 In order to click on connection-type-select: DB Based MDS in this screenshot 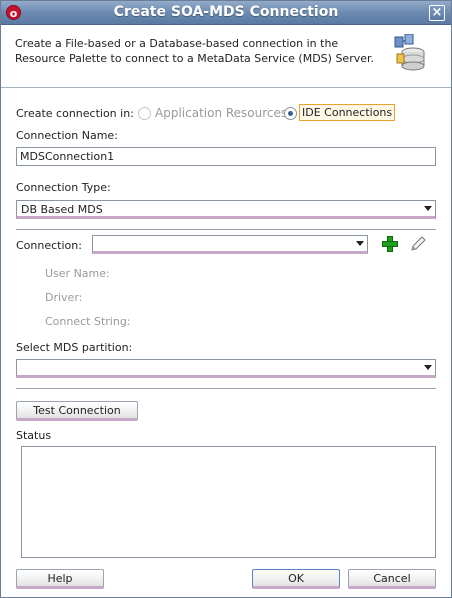, I will do `click(226, 209)`.